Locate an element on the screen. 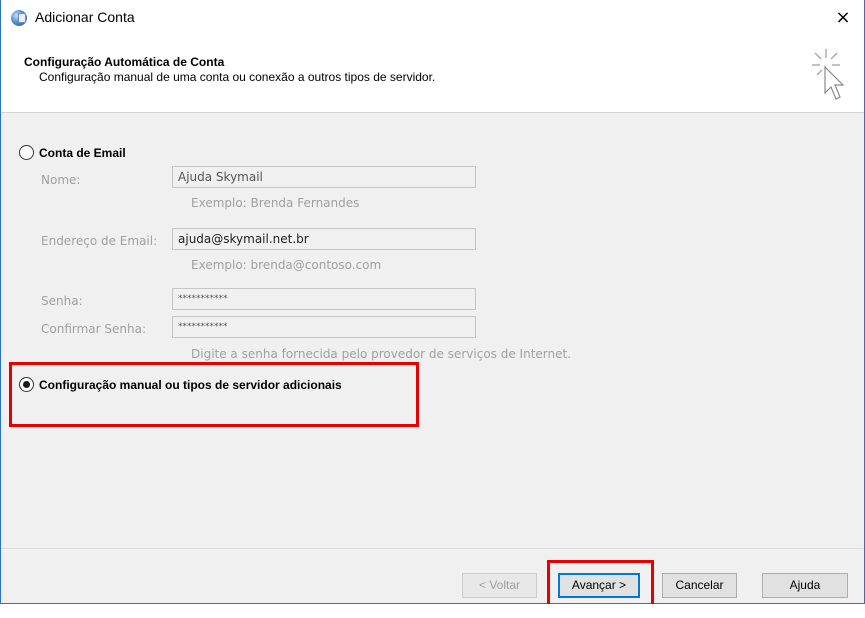 The image size is (865, 618). cursor-sparkle-icon is located at coordinates (828, 74).